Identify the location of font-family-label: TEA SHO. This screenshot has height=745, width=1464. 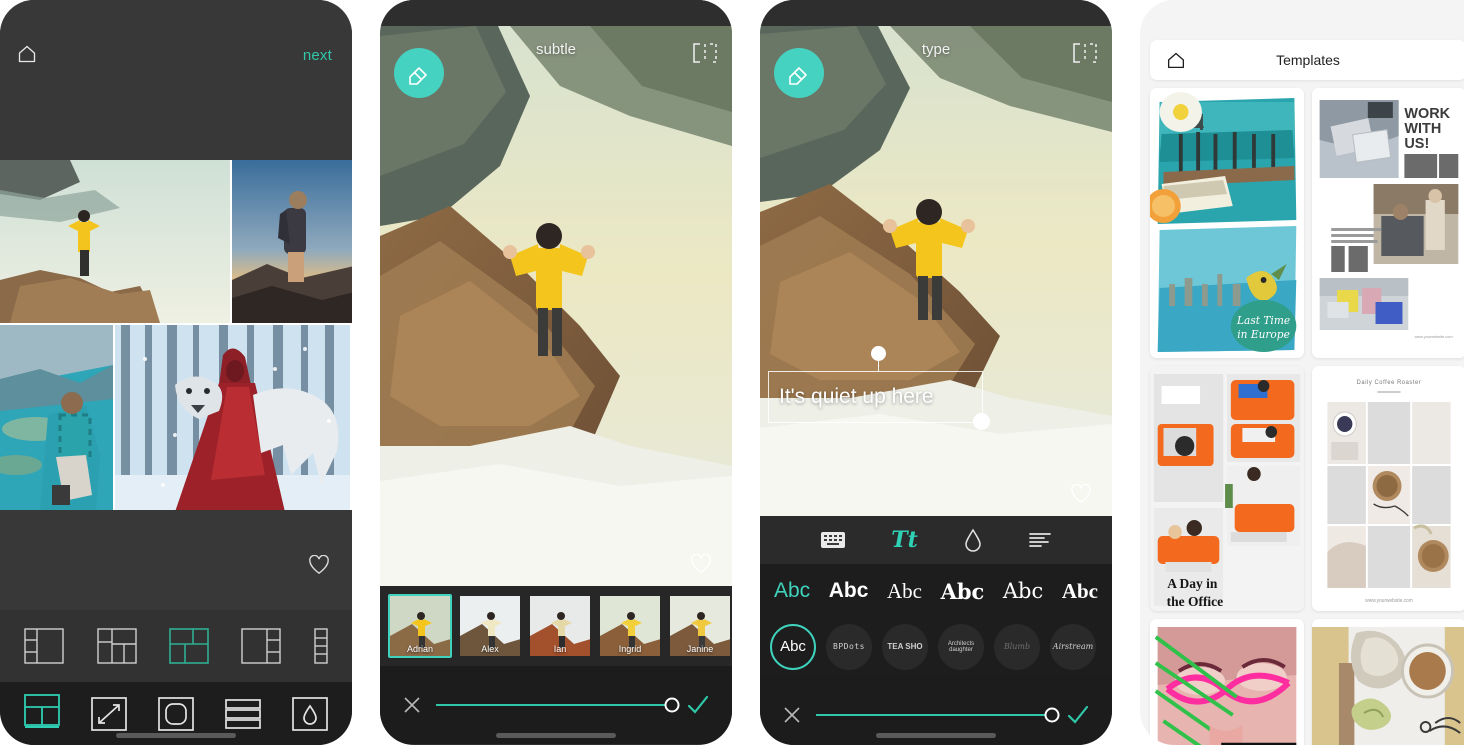
(905, 646).